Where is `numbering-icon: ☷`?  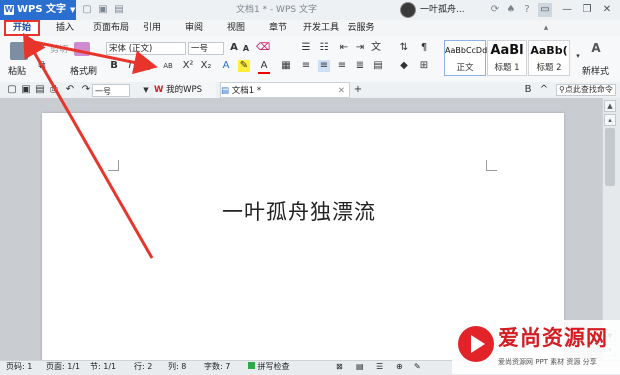
numbering-icon: ☷ is located at coordinates (324, 48).